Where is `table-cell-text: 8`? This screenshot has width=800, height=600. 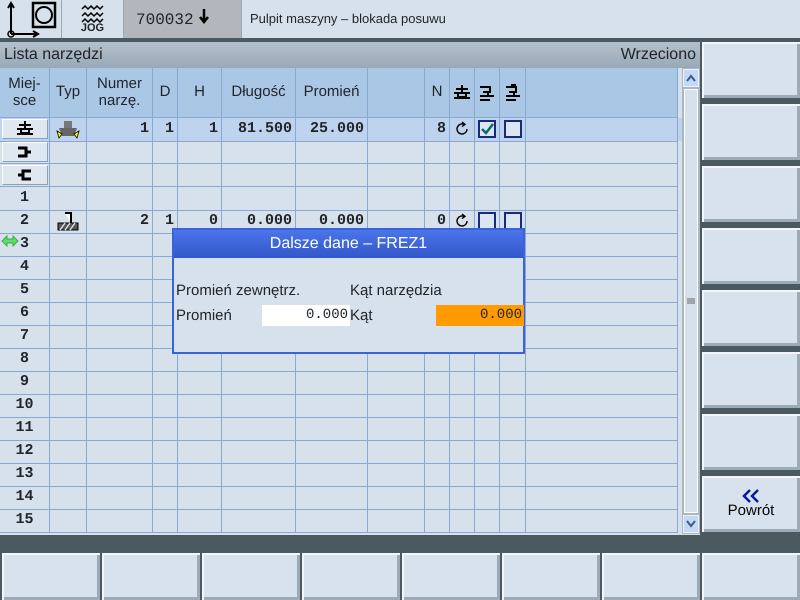 table-cell-text: 8 is located at coordinates (441, 129).